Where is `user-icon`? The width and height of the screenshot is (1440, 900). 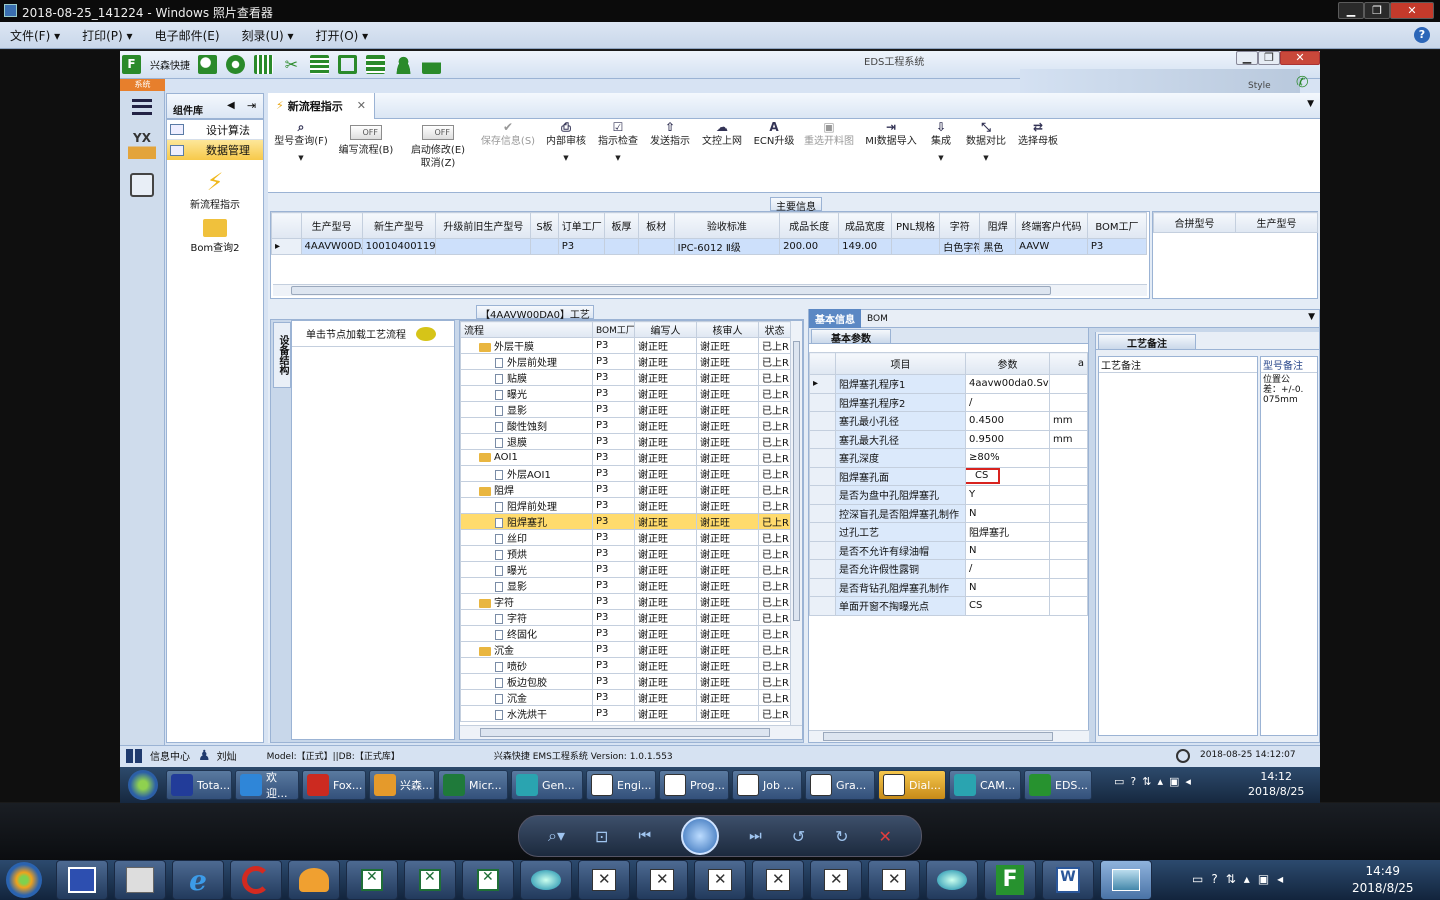 user-icon is located at coordinates (403, 64).